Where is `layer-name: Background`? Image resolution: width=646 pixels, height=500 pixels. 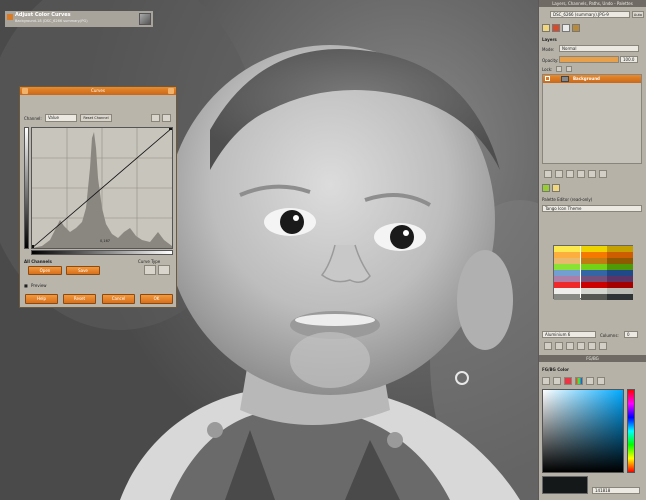
layer-name: Background is located at coordinates (586, 78).